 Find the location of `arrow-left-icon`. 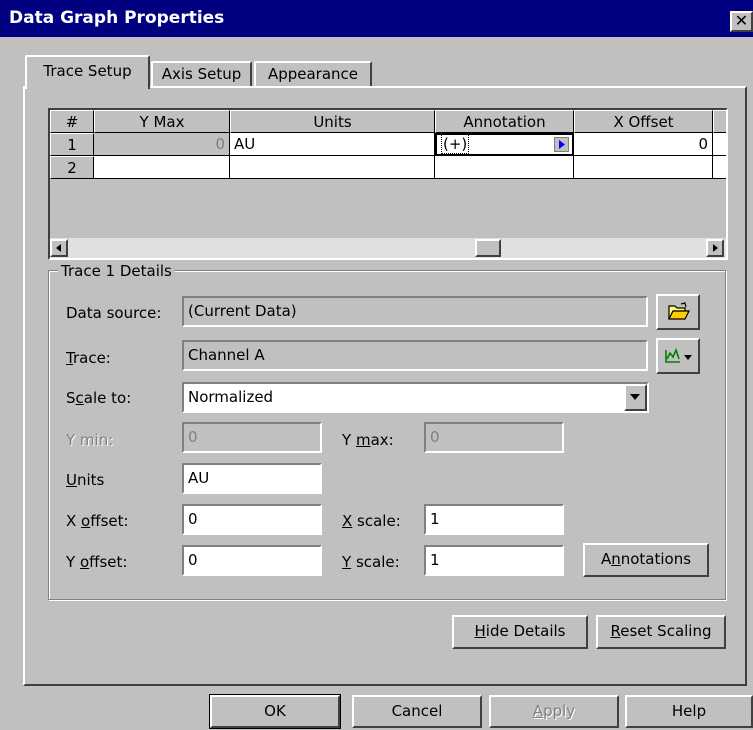

arrow-left-icon is located at coordinates (58, 248).